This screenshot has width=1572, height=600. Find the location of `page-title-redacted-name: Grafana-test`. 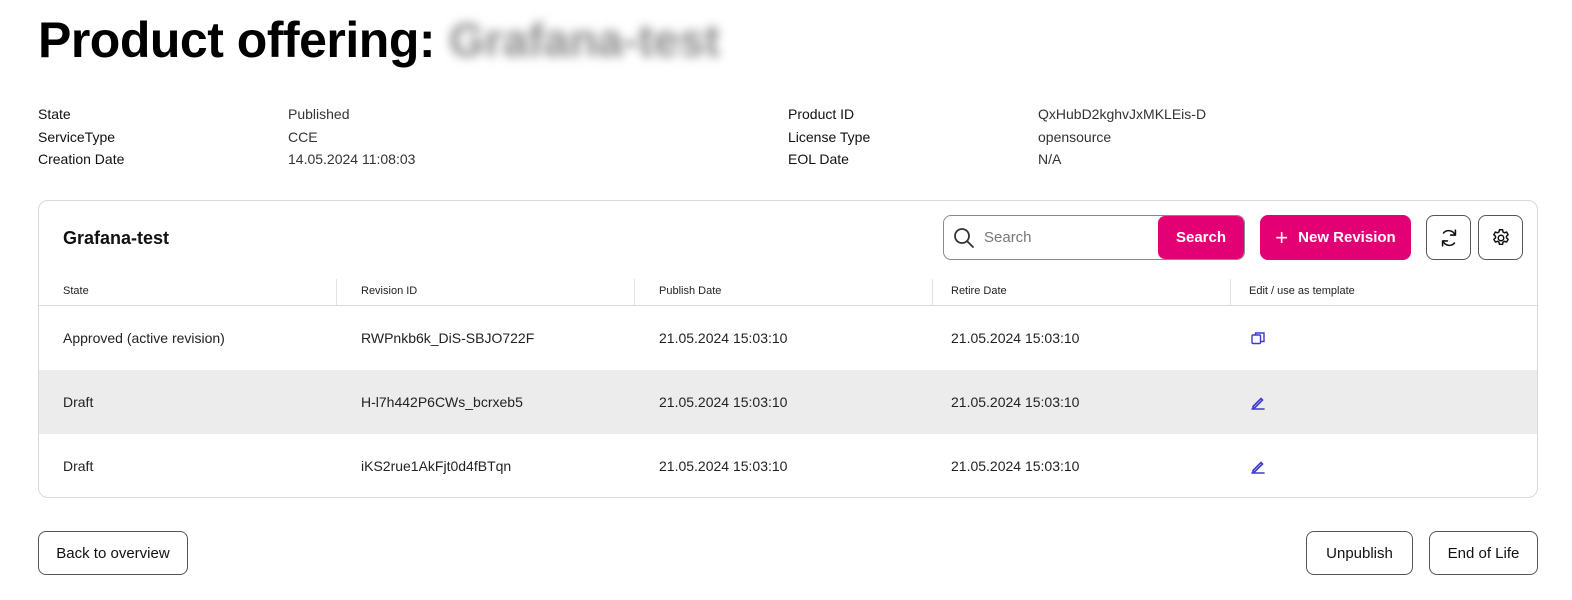

page-title-redacted-name: Grafana-test is located at coordinates (584, 40).